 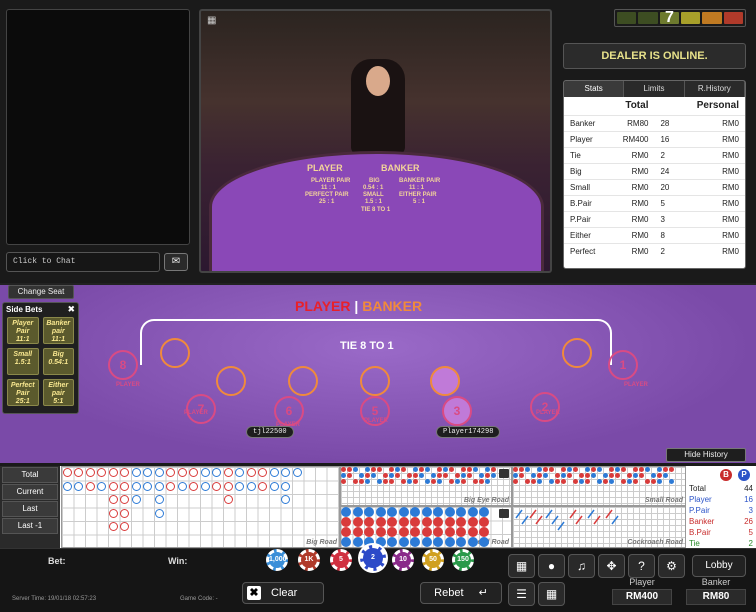 What do you see at coordinates (277, 560) in the screenshot?
I see `chip-1000: 1,000` at bounding box center [277, 560].